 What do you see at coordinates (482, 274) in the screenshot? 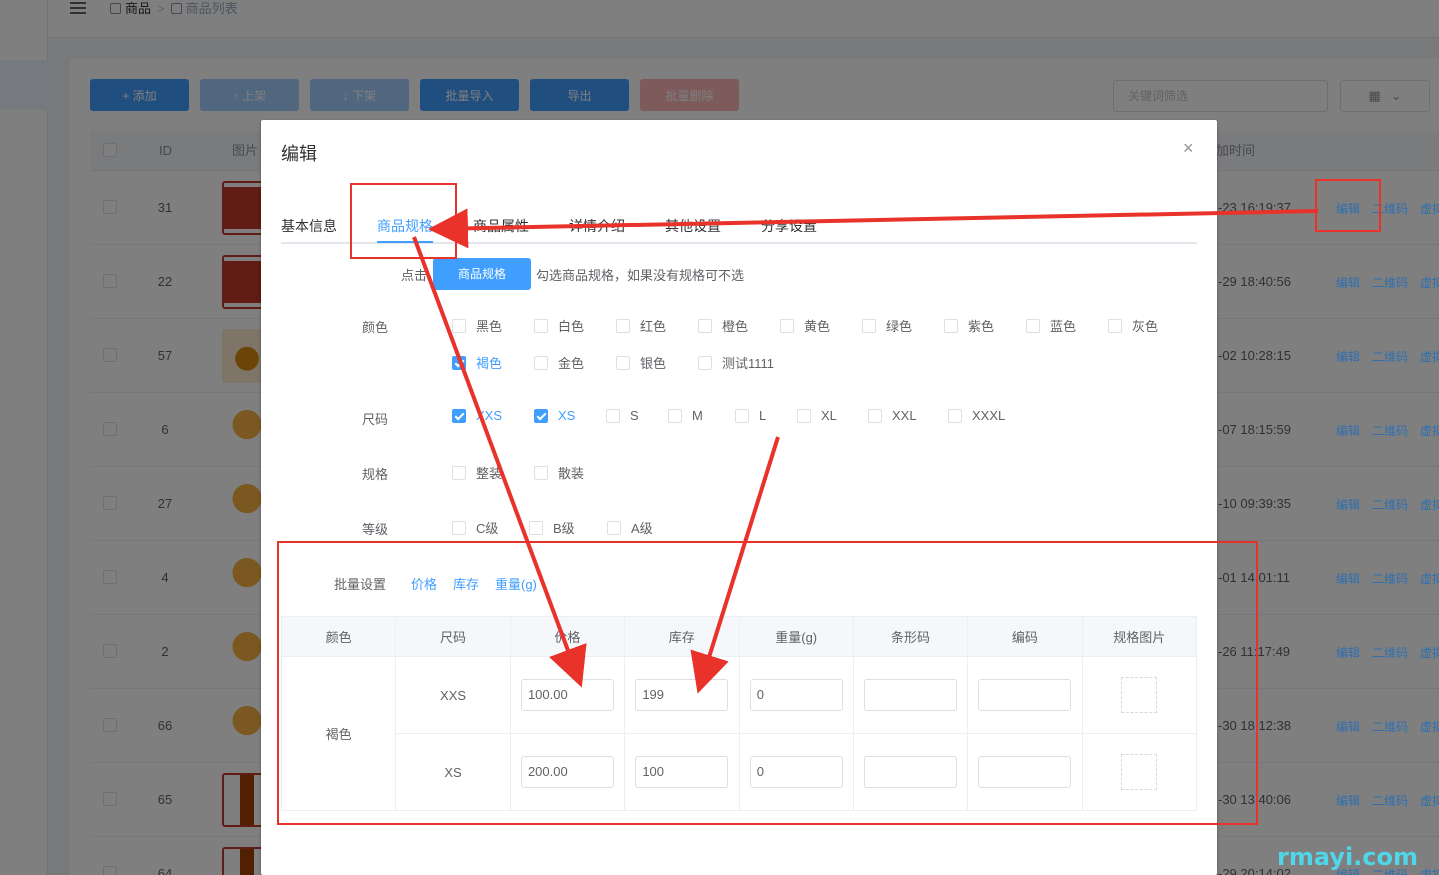
I see `spec-button: 商品规格` at bounding box center [482, 274].